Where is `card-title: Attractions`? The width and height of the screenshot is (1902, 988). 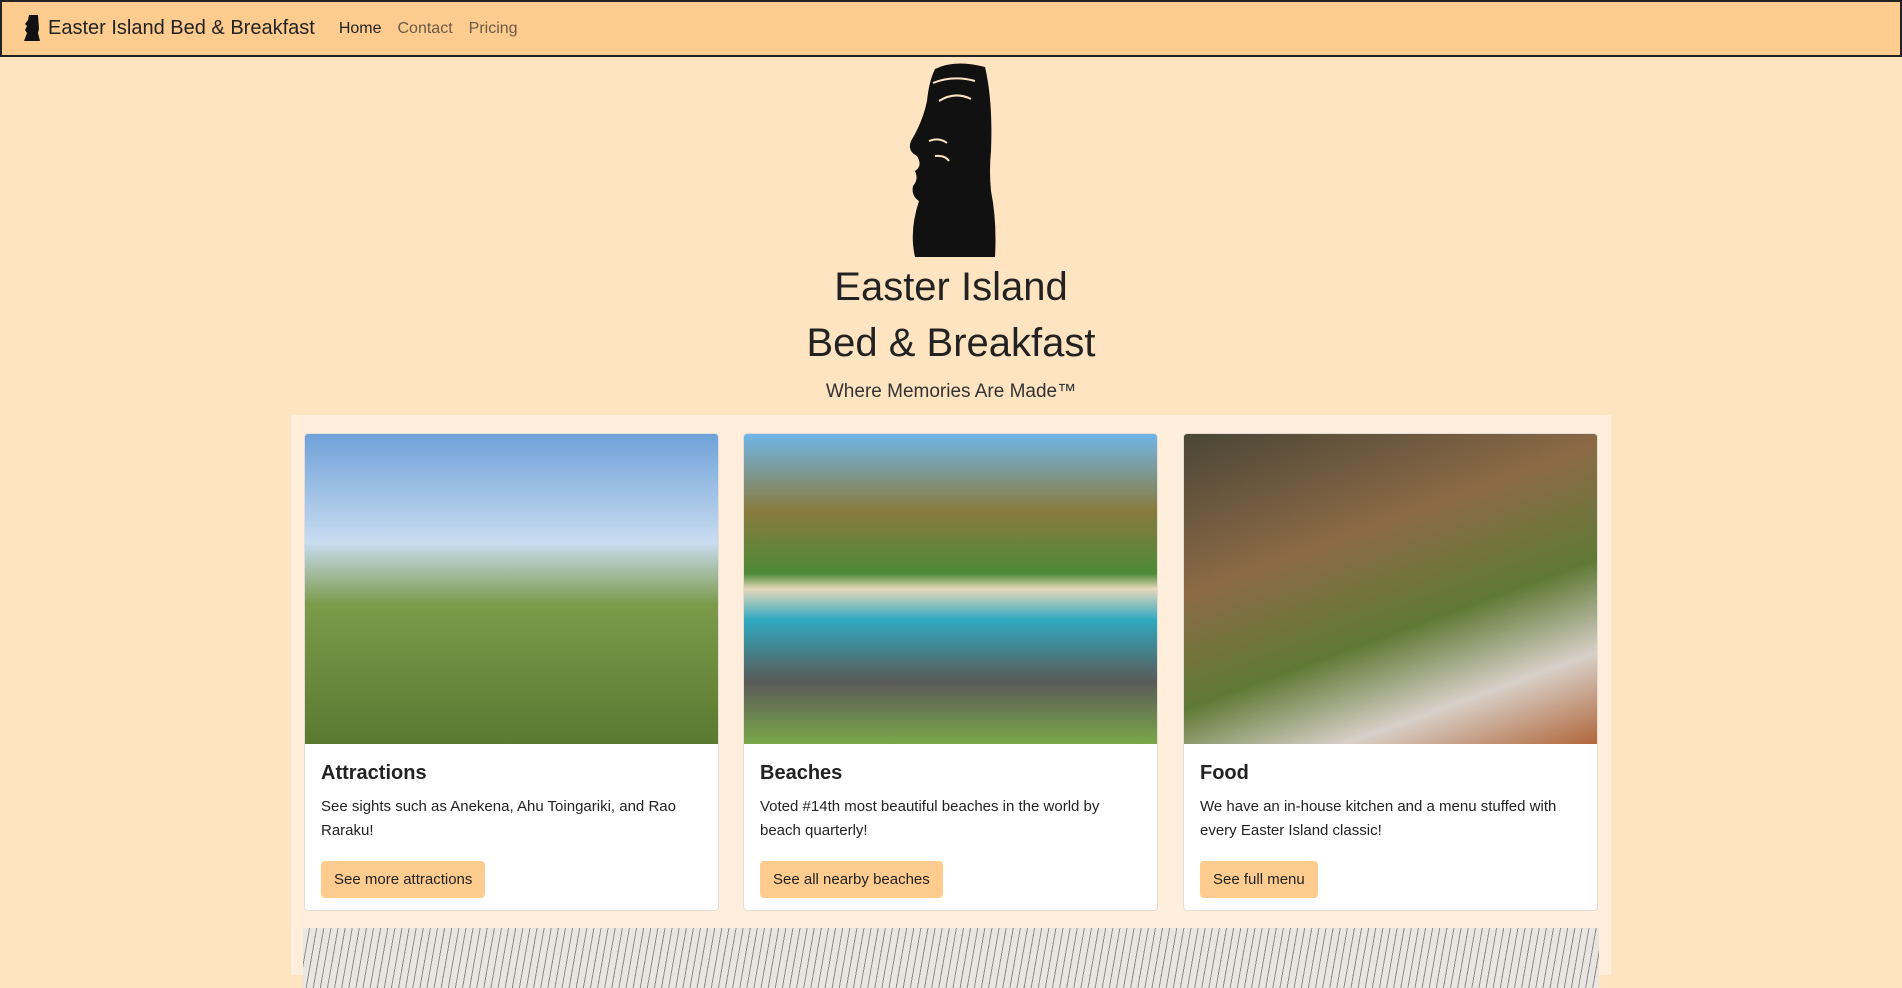
card-title: Attractions is located at coordinates (374, 773).